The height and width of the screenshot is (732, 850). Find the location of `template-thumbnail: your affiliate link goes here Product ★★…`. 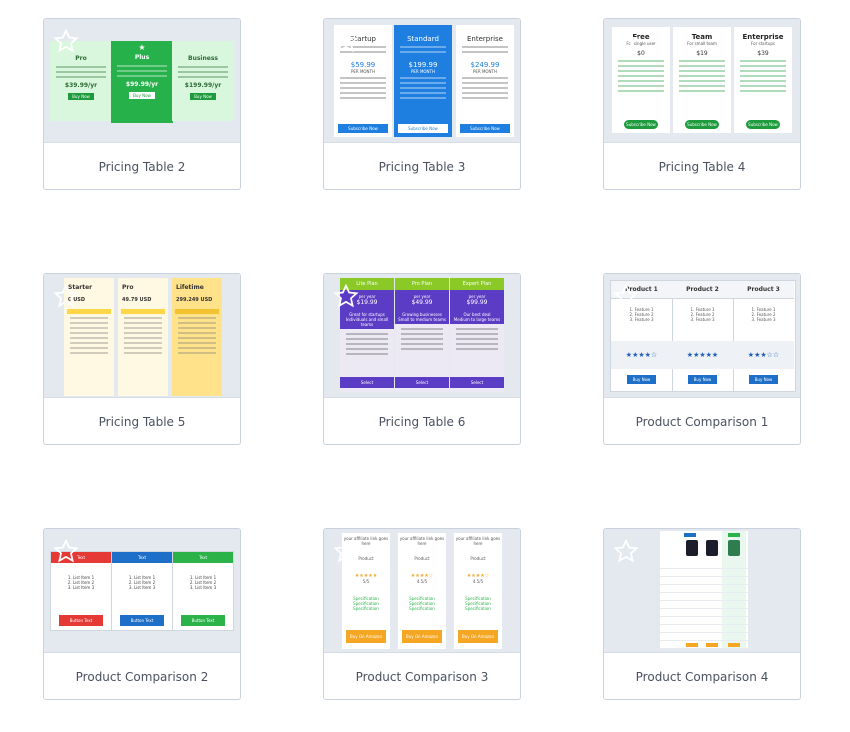

template-thumbnail: your affiliate link goes here Product ★★… is located at coordinates (422, 590).